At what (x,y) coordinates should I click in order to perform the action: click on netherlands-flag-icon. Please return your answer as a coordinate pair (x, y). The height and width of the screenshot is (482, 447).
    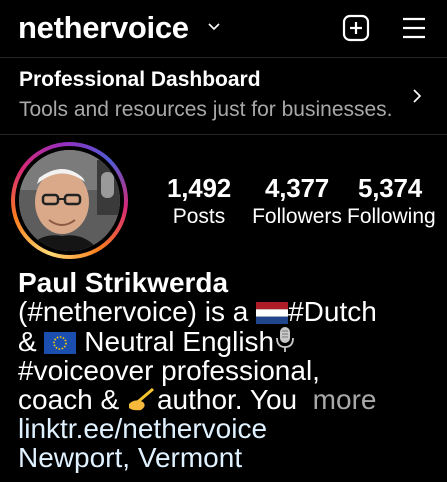
    Looking at the image, I should click on (272, 313).